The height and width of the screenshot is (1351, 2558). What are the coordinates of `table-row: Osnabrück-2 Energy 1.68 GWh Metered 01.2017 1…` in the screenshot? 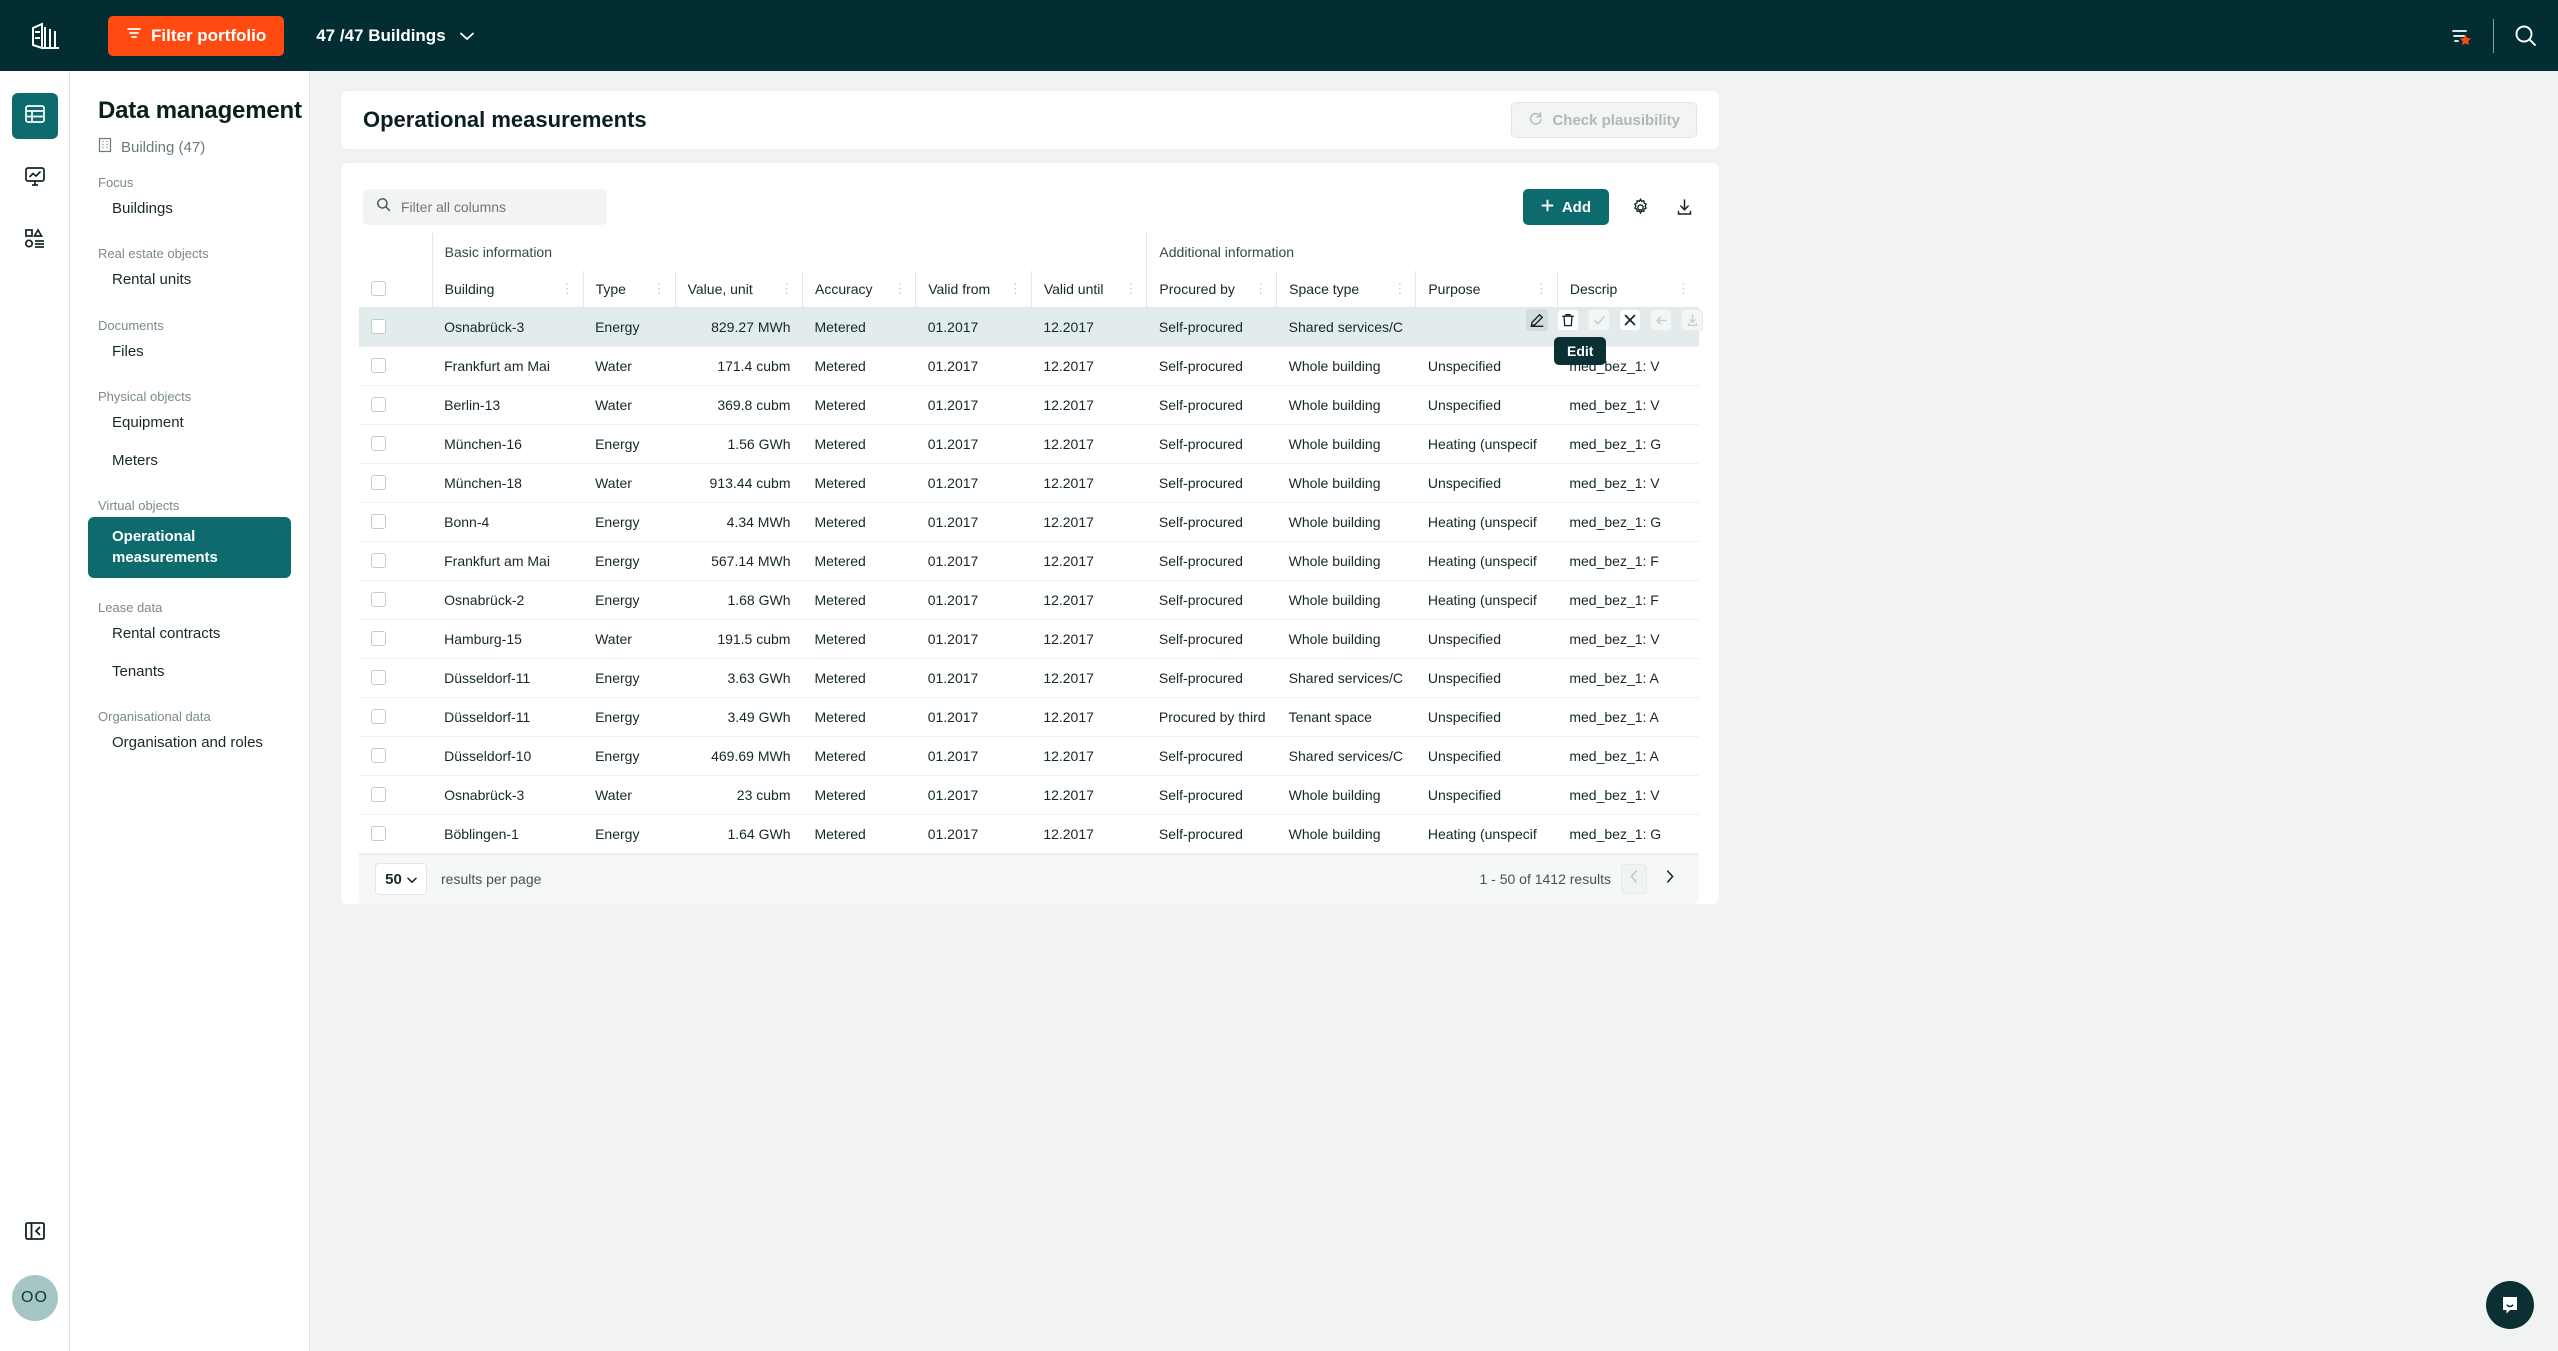 It's located at (1029, 599).